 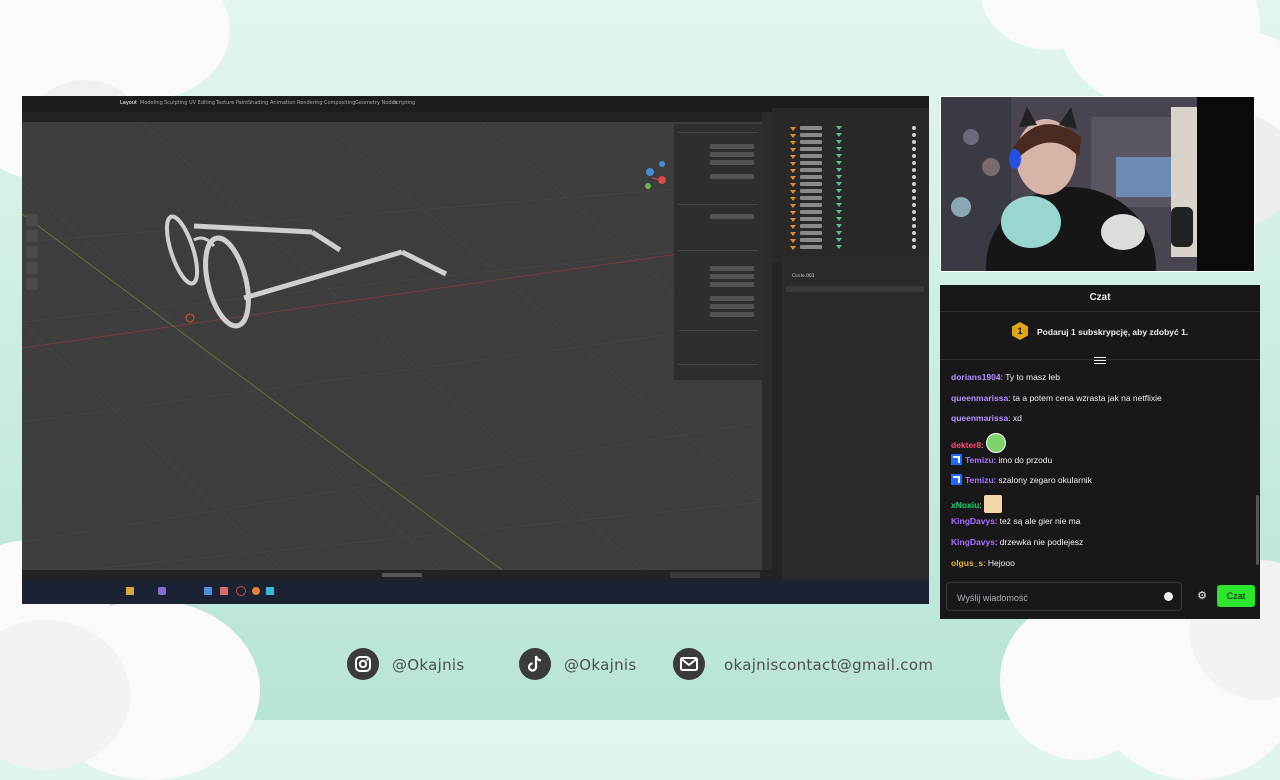 I want to click on anime-emote-icon, so click(x=993, y=504).